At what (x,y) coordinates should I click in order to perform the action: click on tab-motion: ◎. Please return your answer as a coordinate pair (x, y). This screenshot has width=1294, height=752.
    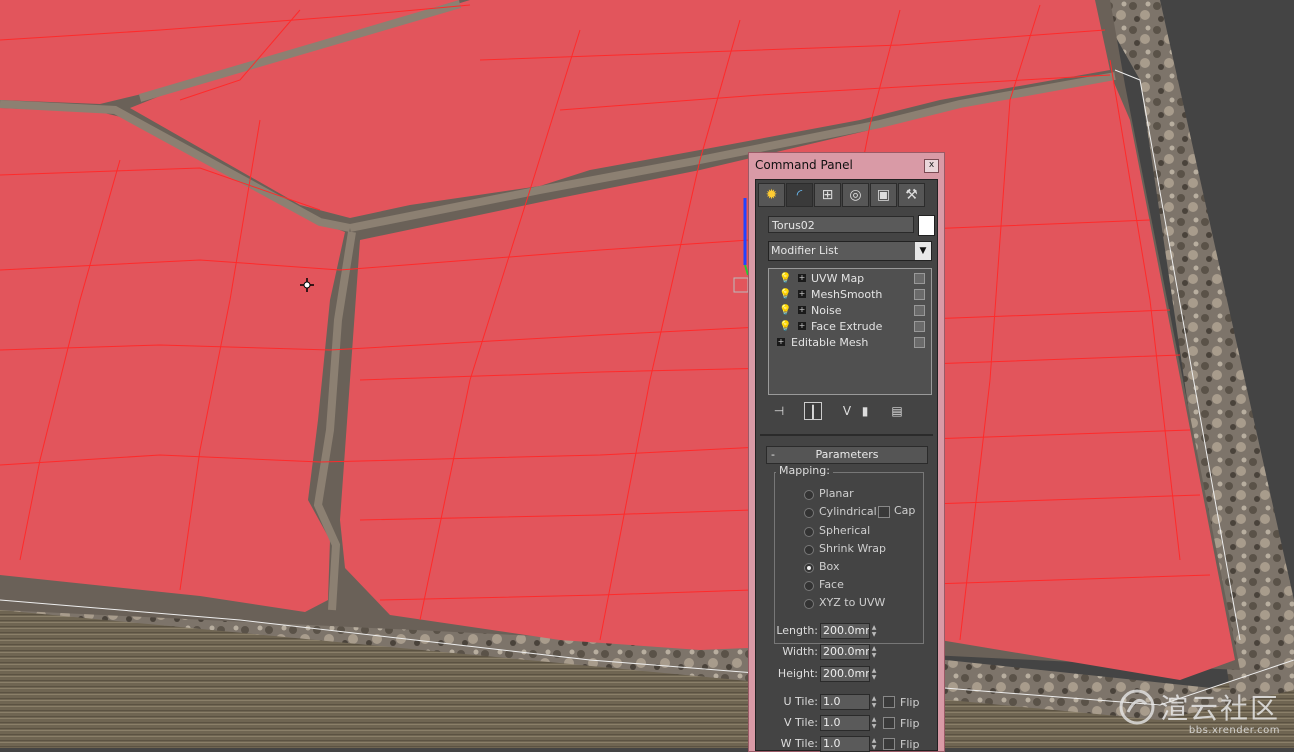
    Looking at the image, I should click on (855, 195).